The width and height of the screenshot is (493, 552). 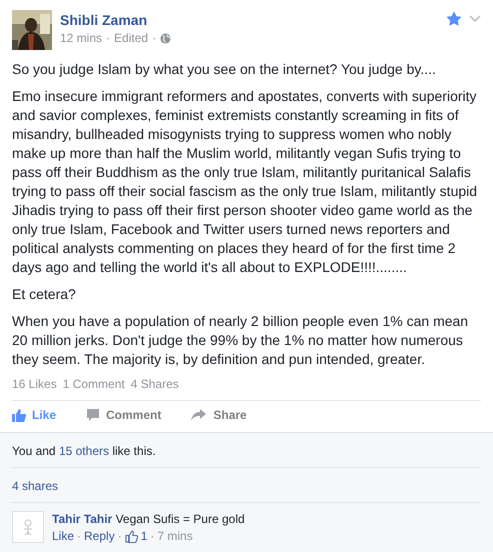 I want to click on chevron-down-icon, so click(x=475, y=19).